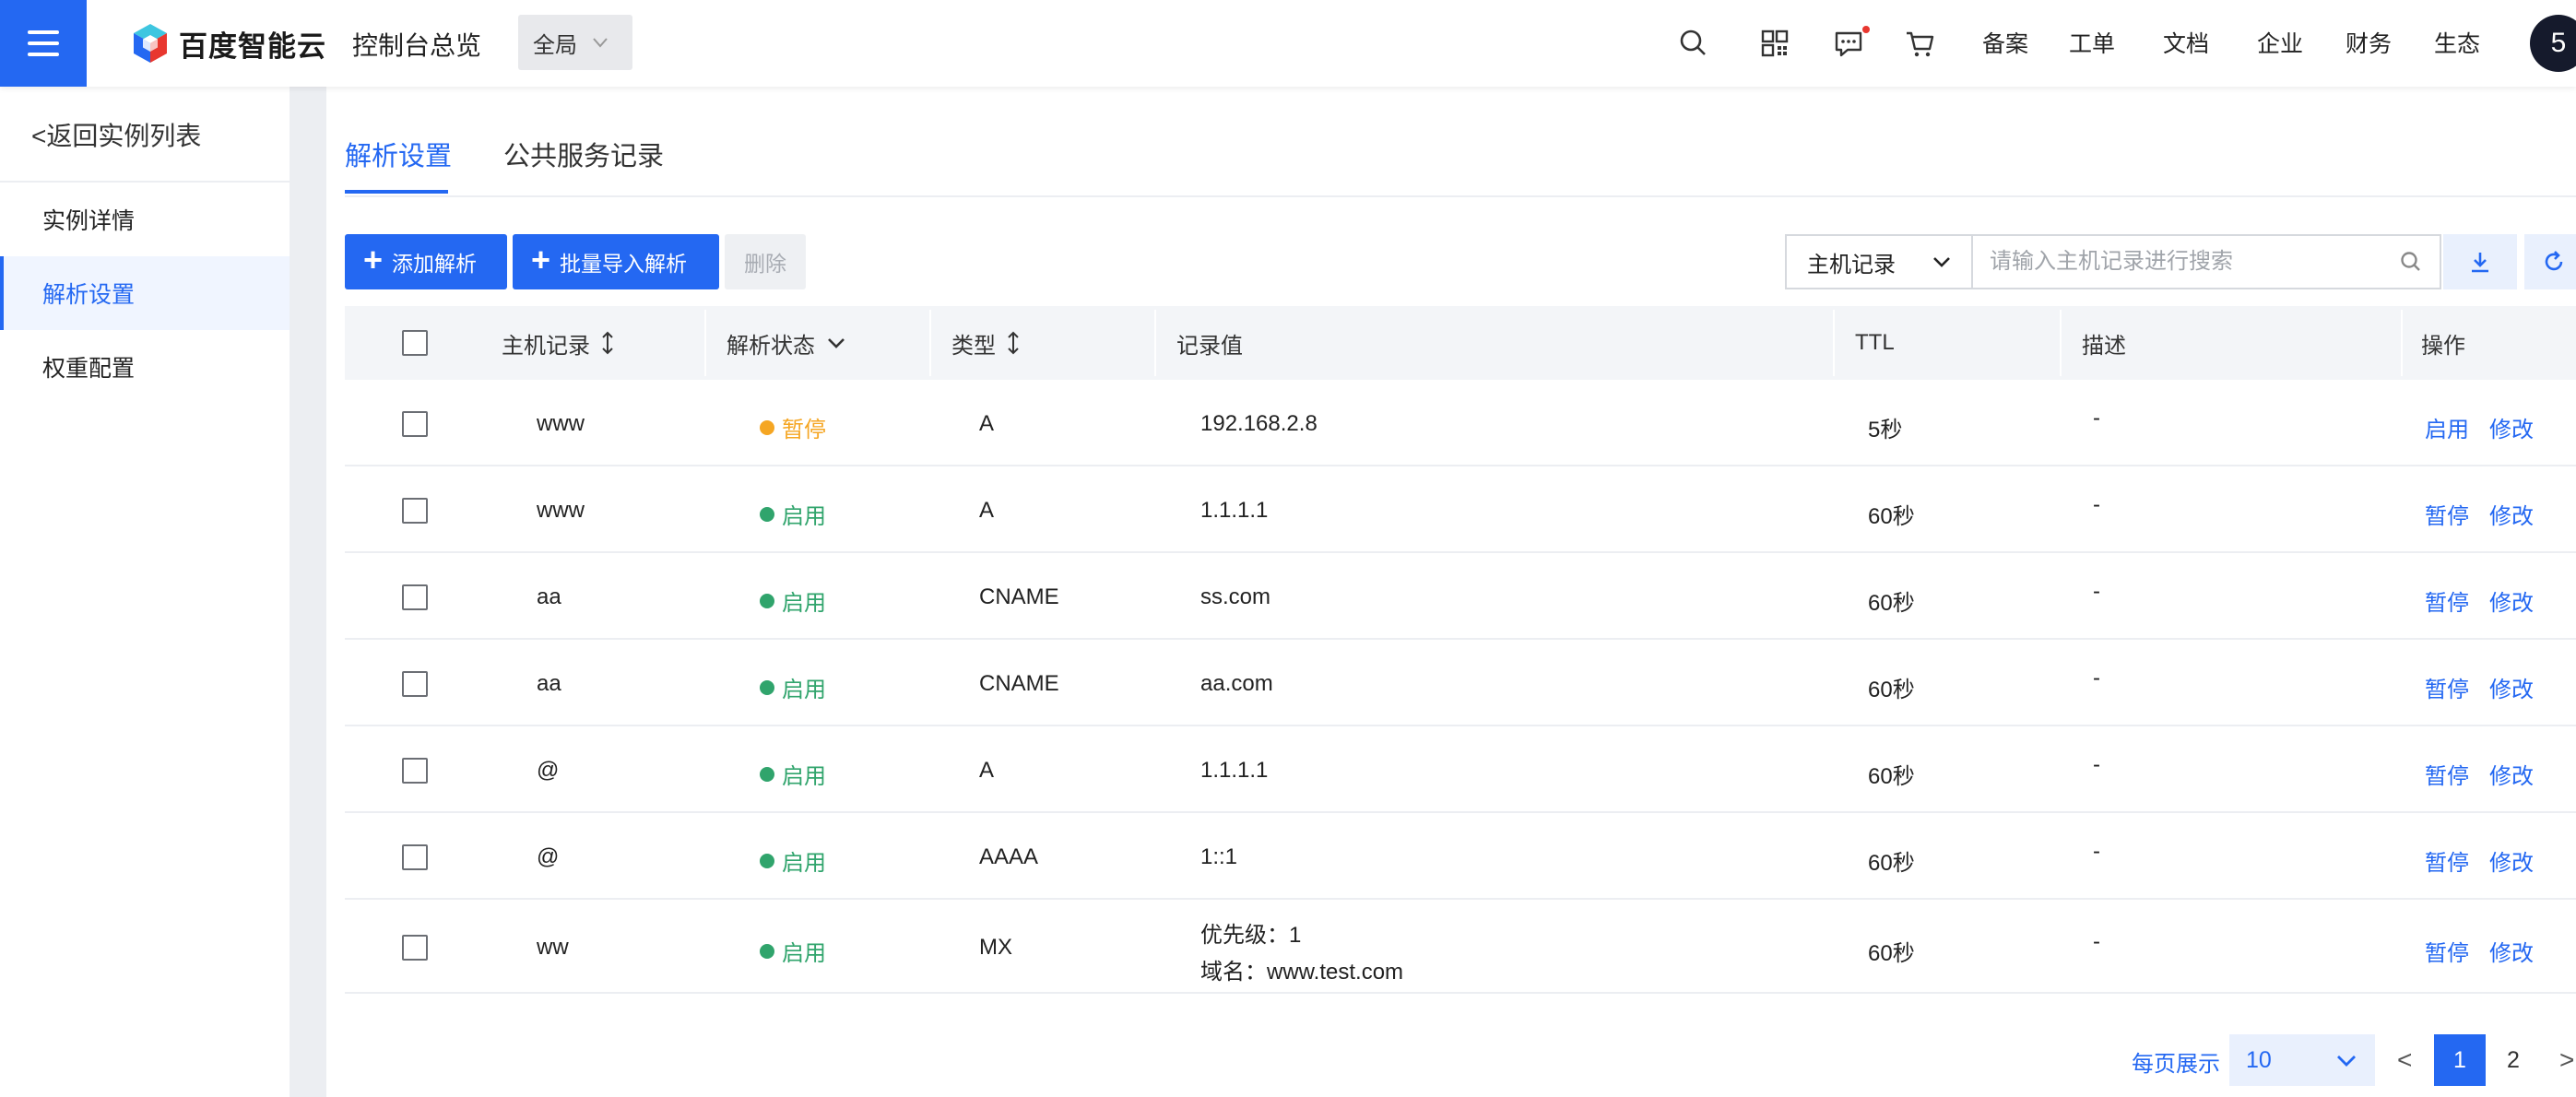  What do you see at coordinates (1236, 684) in the screenshot?
I see `record-value-cell: aa.com` at bounding box center [1236, 684].